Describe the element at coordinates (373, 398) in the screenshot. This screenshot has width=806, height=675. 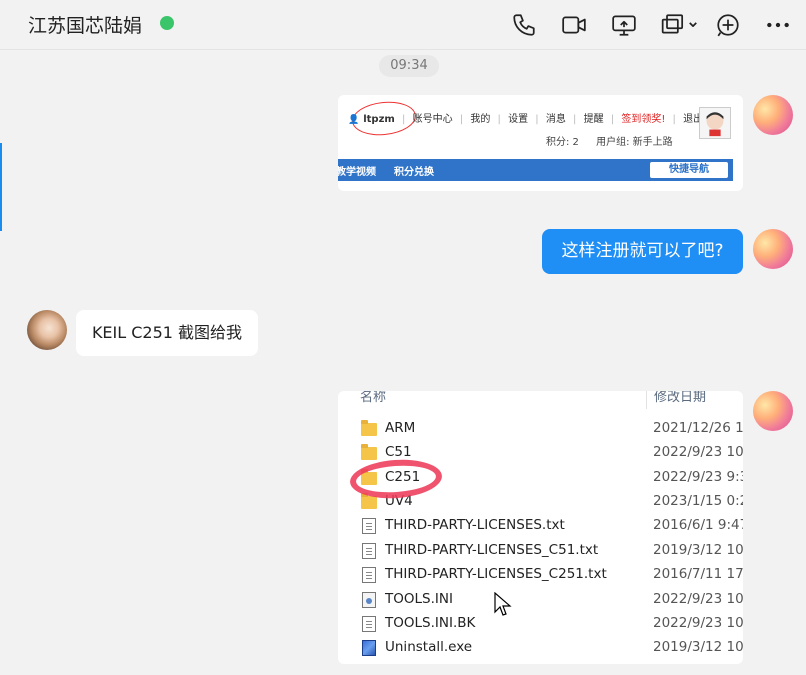
I see `column-name: 名称` at that location.